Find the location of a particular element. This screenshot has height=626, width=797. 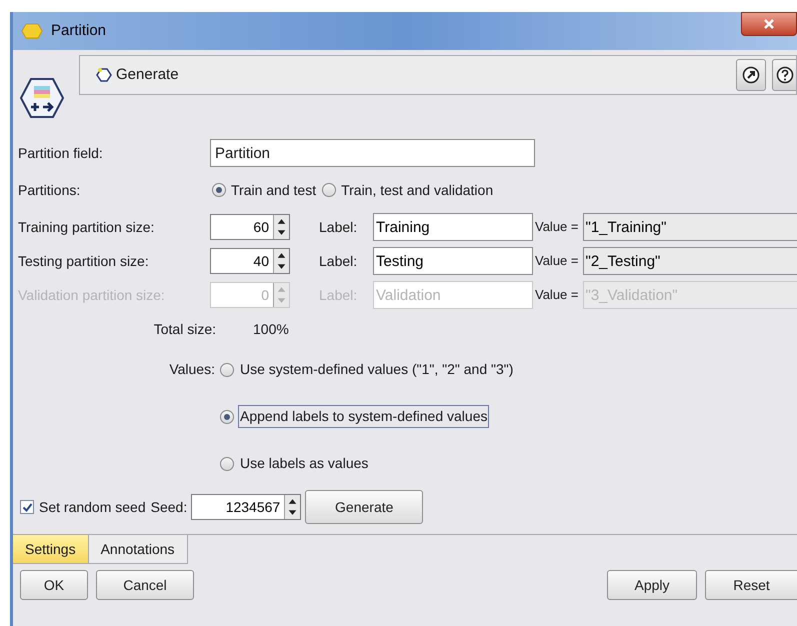

value-input: "2_Testing" is located at coordinates (689, 261).